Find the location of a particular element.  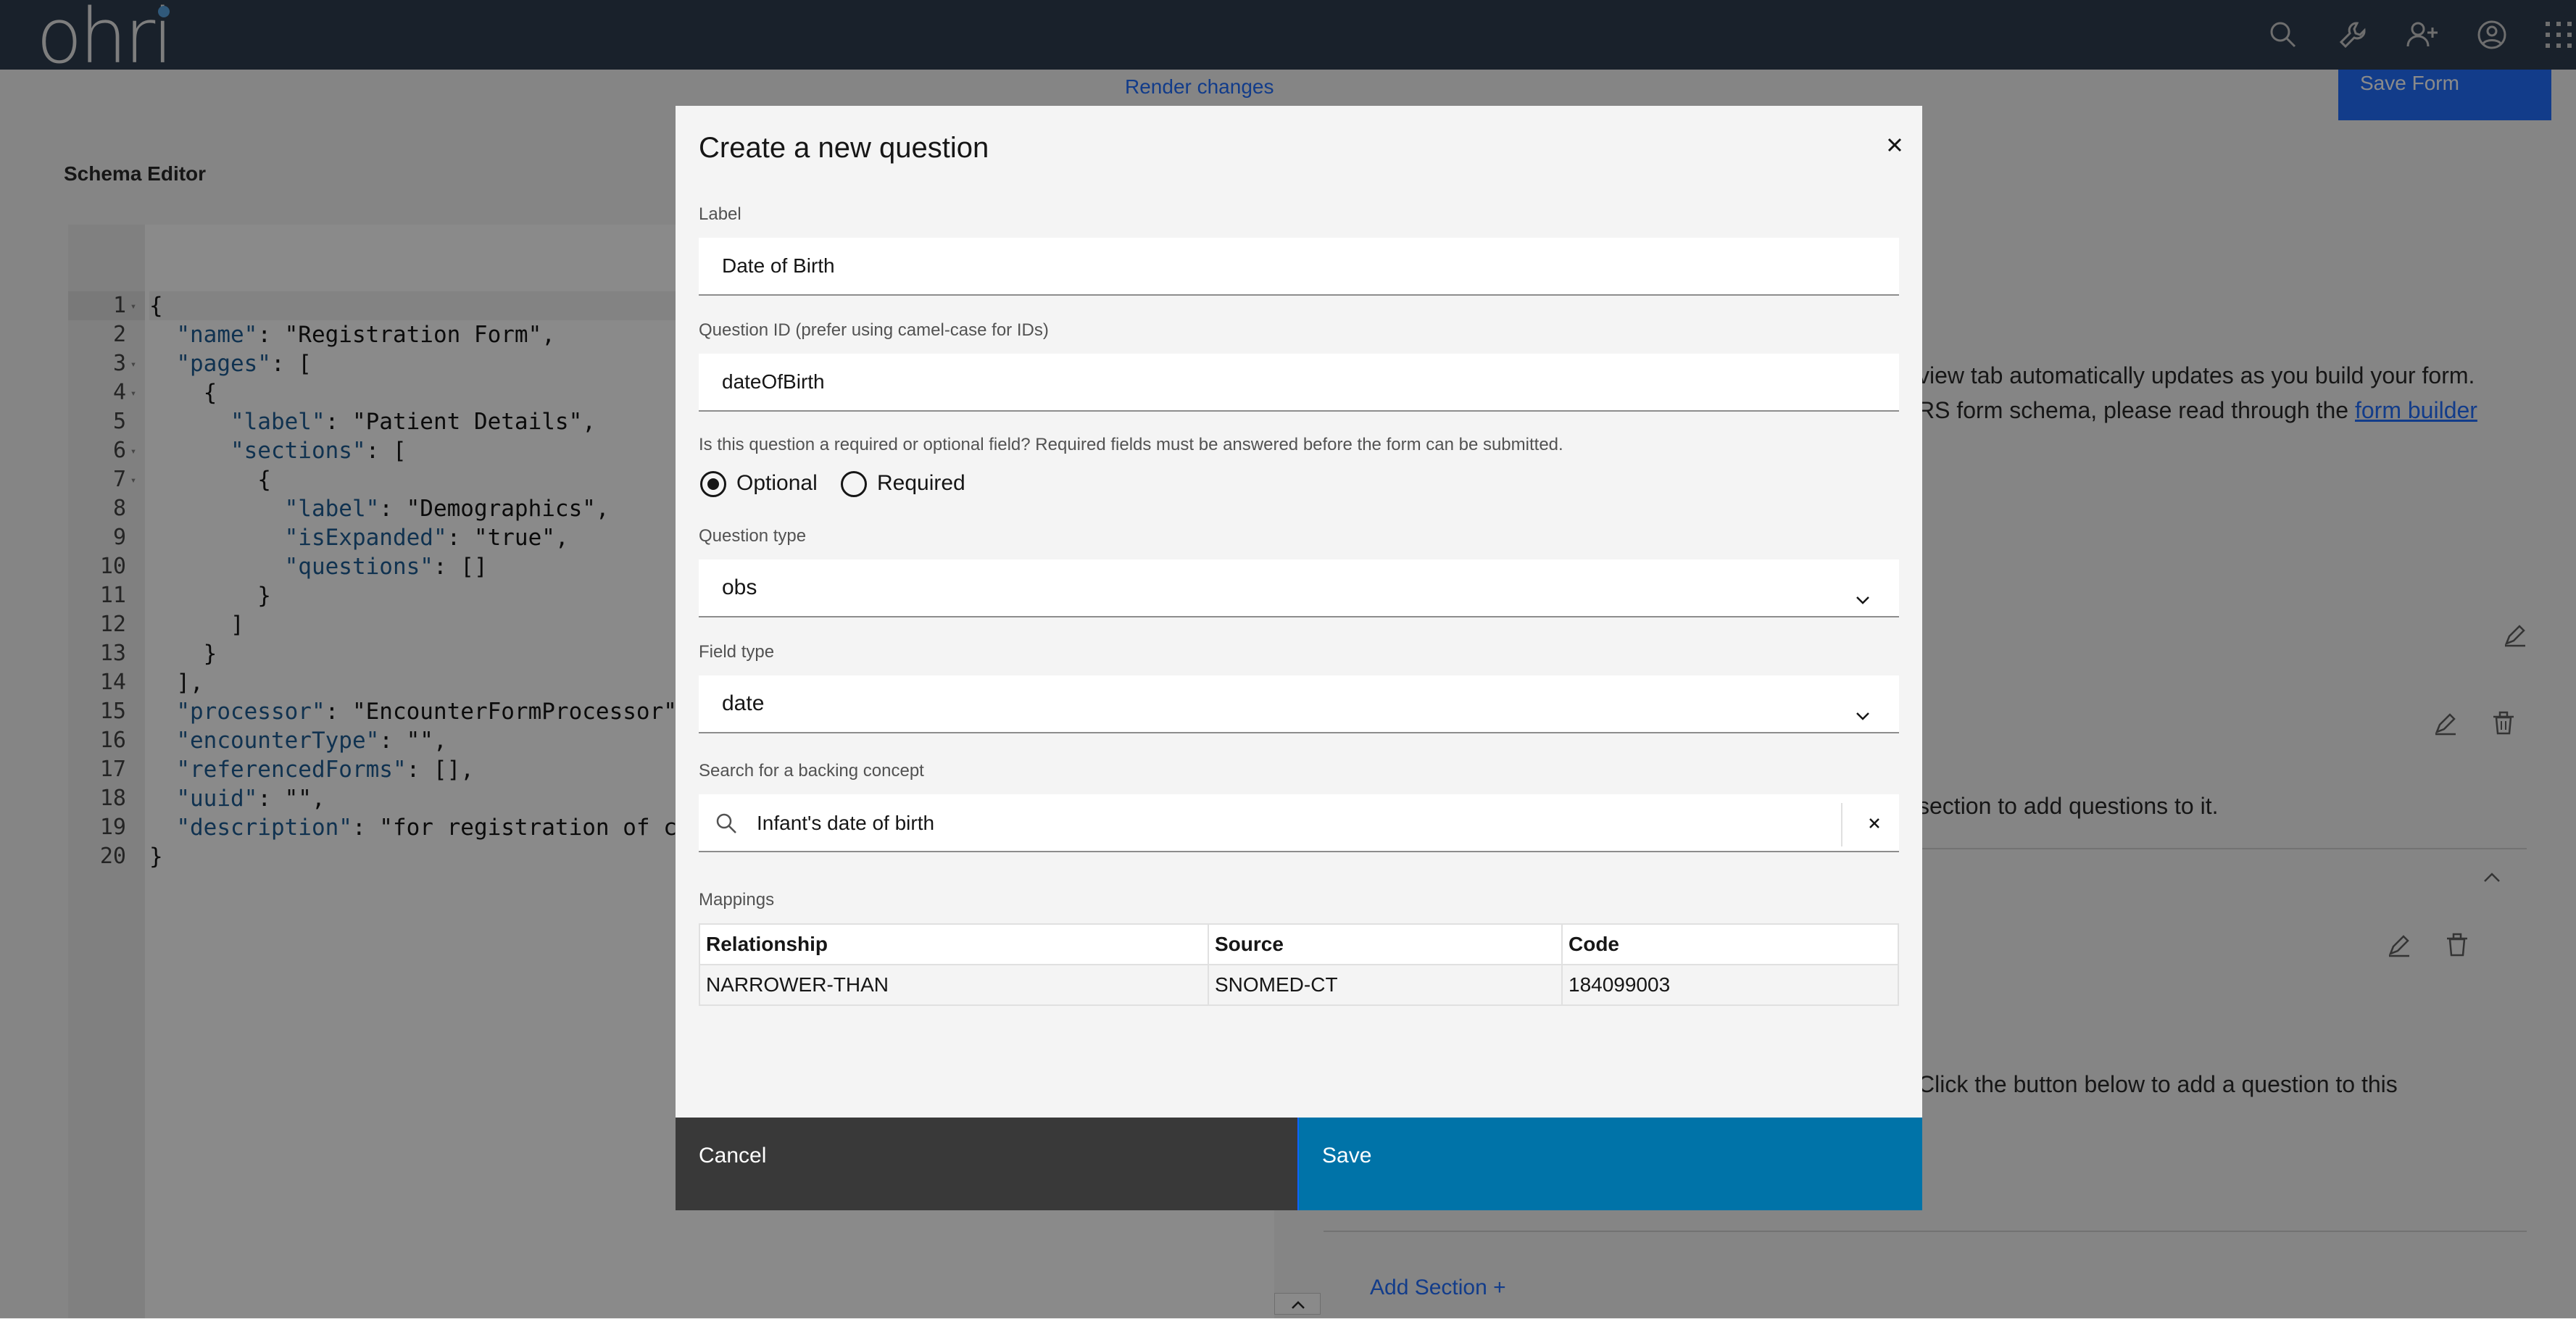

mappings-label: Mappings is located at coordinates (737, 900).